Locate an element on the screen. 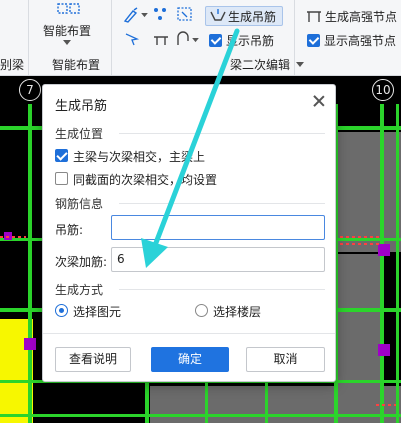 The image size is (401, 423). beam-edit-group-label: 梁二次编辑 is located at coordinates (260, 65).